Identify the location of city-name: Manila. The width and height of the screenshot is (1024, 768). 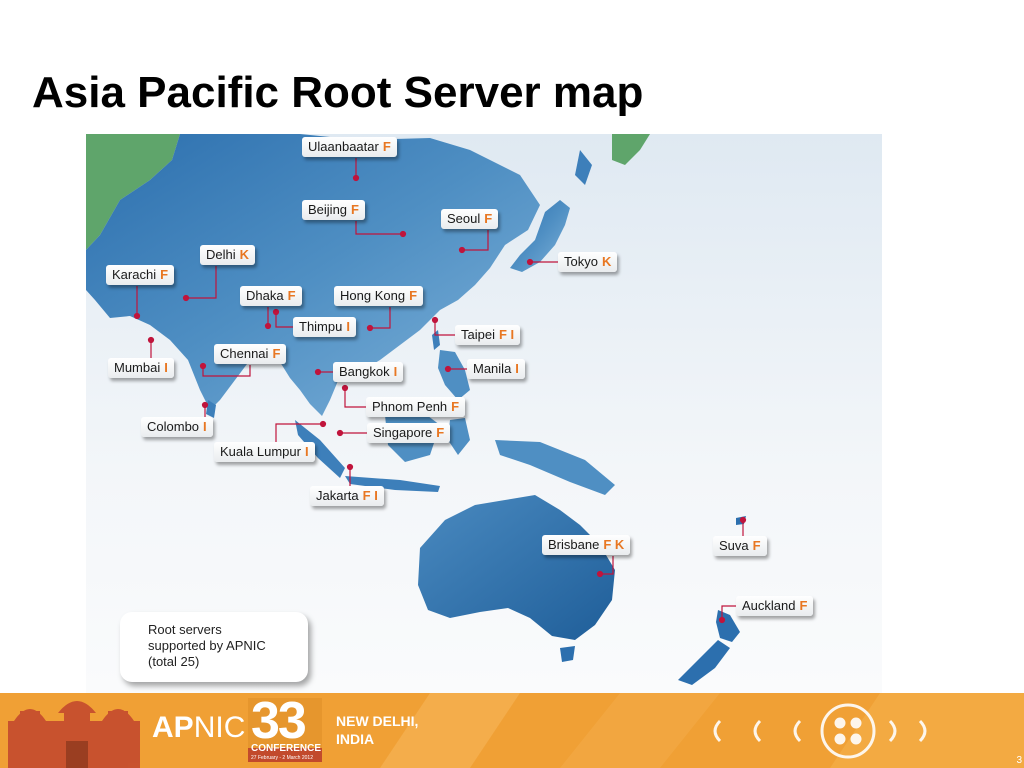
(492, 368).